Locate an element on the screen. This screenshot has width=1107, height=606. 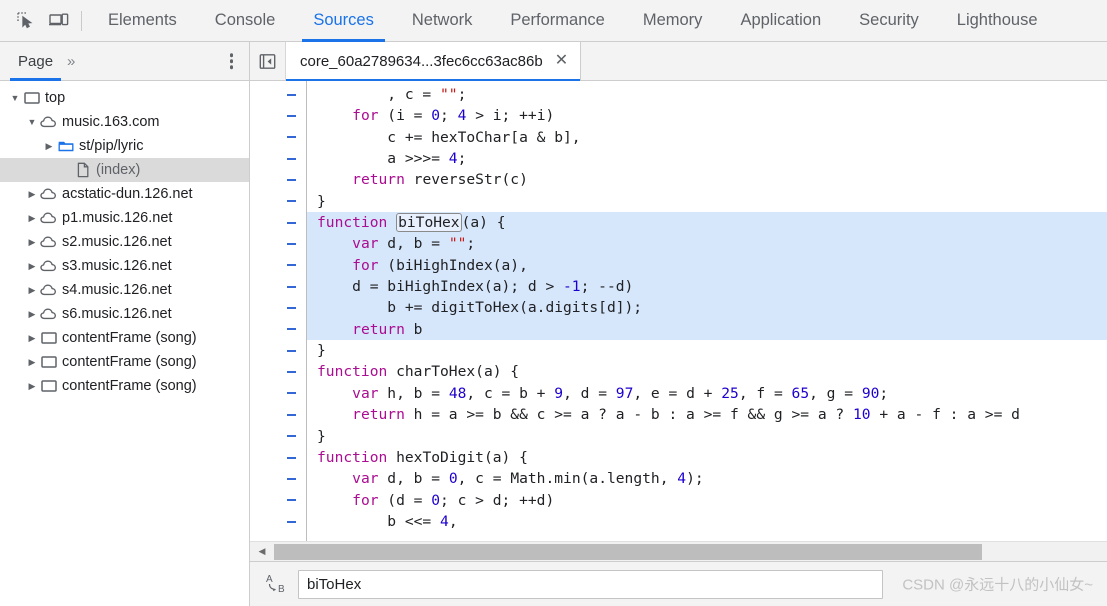
tree-item-s4-music-126-net: ▶ s4.music.126.net is located at coordinates (124, 290).